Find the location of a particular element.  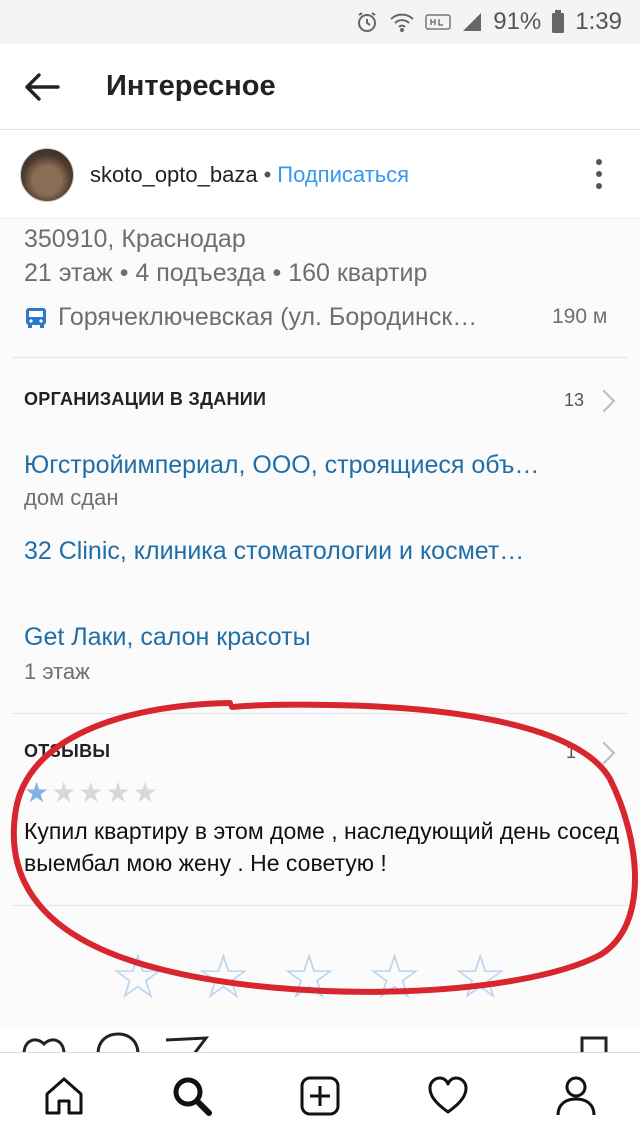

add-post-icon is located at coordinates (320, 1096).